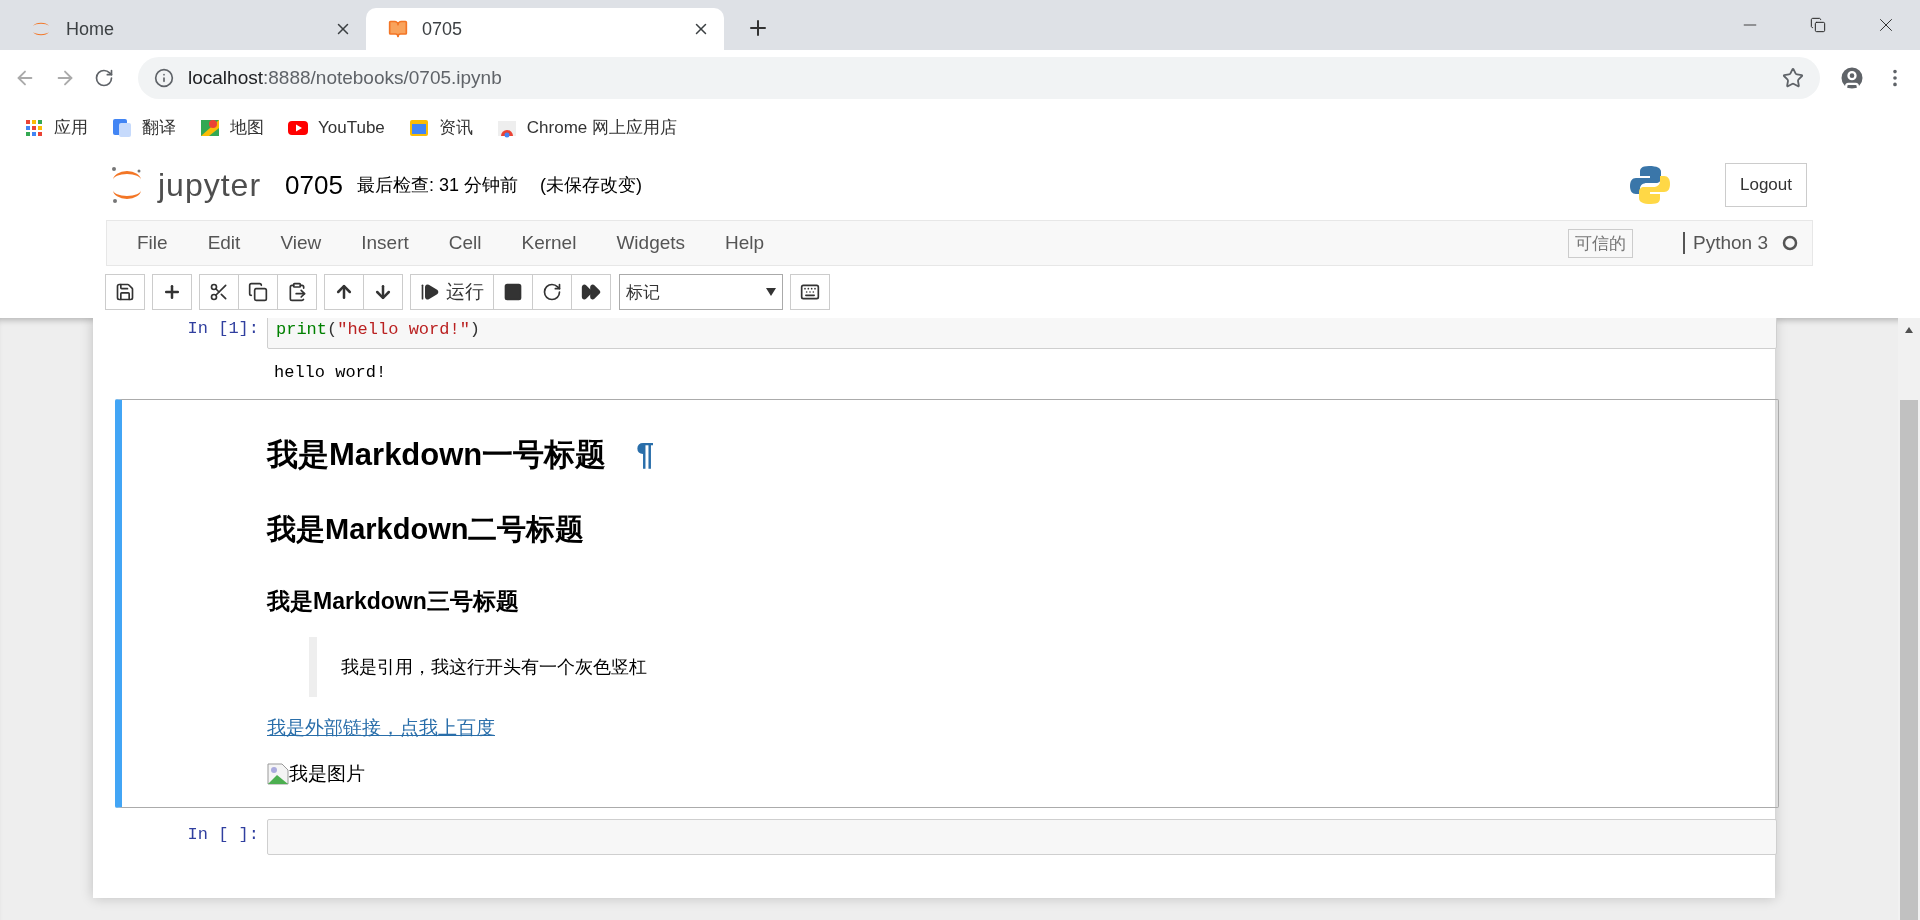 This screenshot has width=1920, height=920. What do you see at coordinates (224, 243) in the screenshot?
I see `menu-item: Edit` at bounding box center [224, 243].